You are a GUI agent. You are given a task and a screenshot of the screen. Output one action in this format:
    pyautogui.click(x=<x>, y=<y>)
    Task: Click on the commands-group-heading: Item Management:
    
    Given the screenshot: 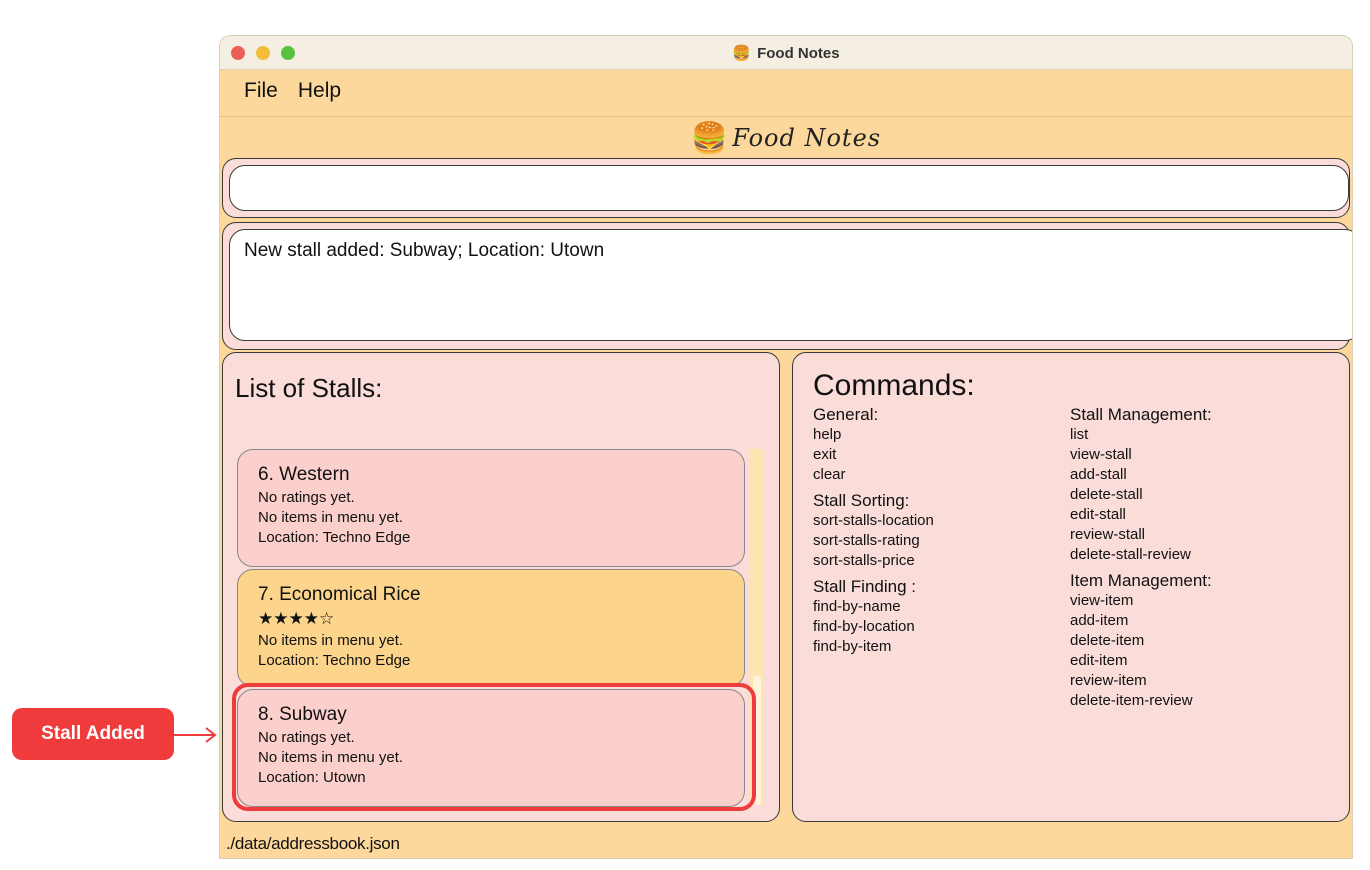 What is the action you would take?
    pyautogui.click(x=1141, y=580)
    